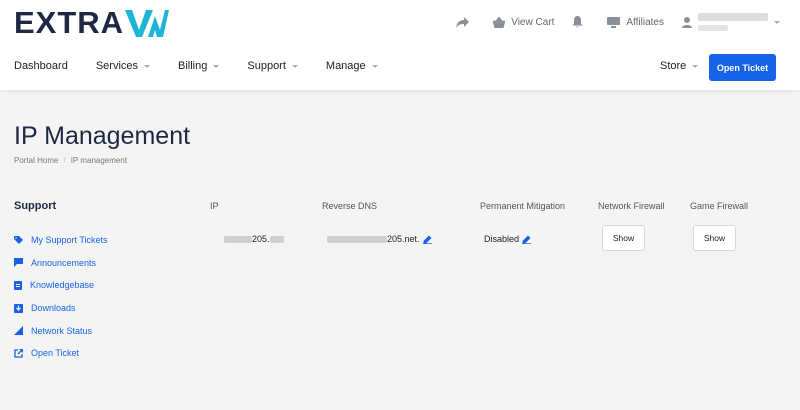  I want to click on sidebar-item-label: Open Ticket, so click(55, 353).